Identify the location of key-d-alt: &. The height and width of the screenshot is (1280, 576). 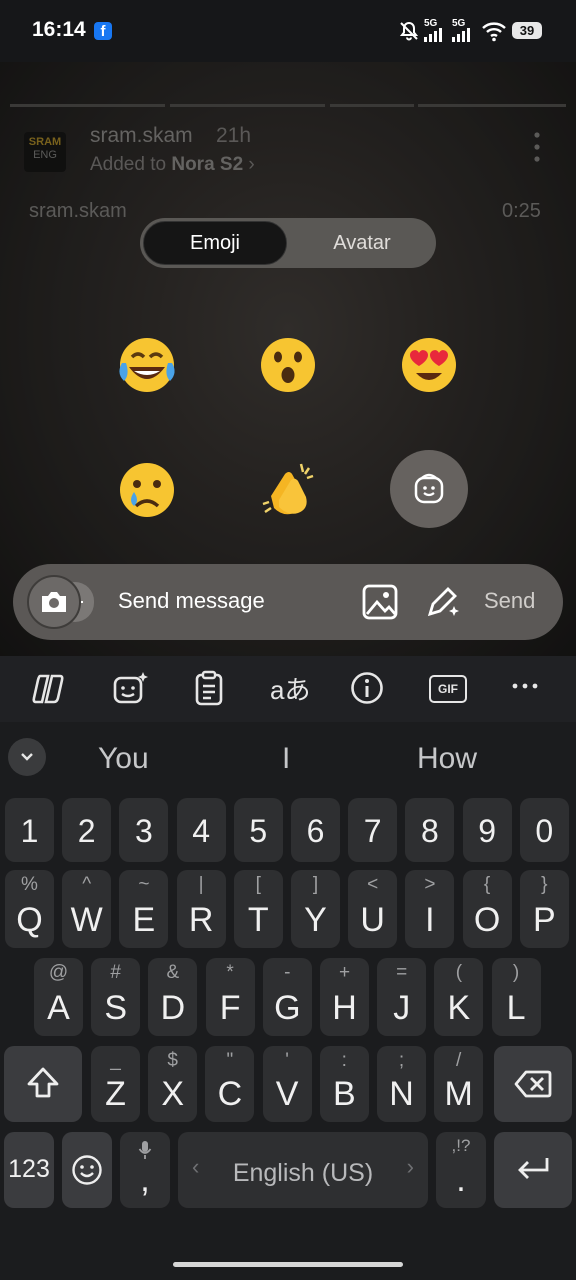
(173, 972).